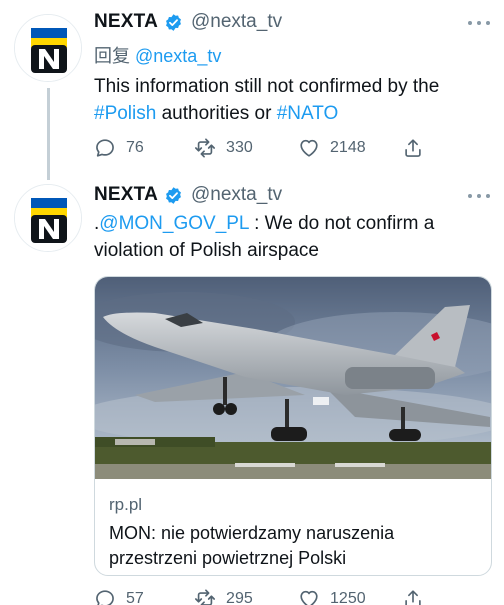 The width and height of the screenshot is (504, 605). Describe the element at coordinates (48, 134) in the screenshot. I see `thread-line` at that location.